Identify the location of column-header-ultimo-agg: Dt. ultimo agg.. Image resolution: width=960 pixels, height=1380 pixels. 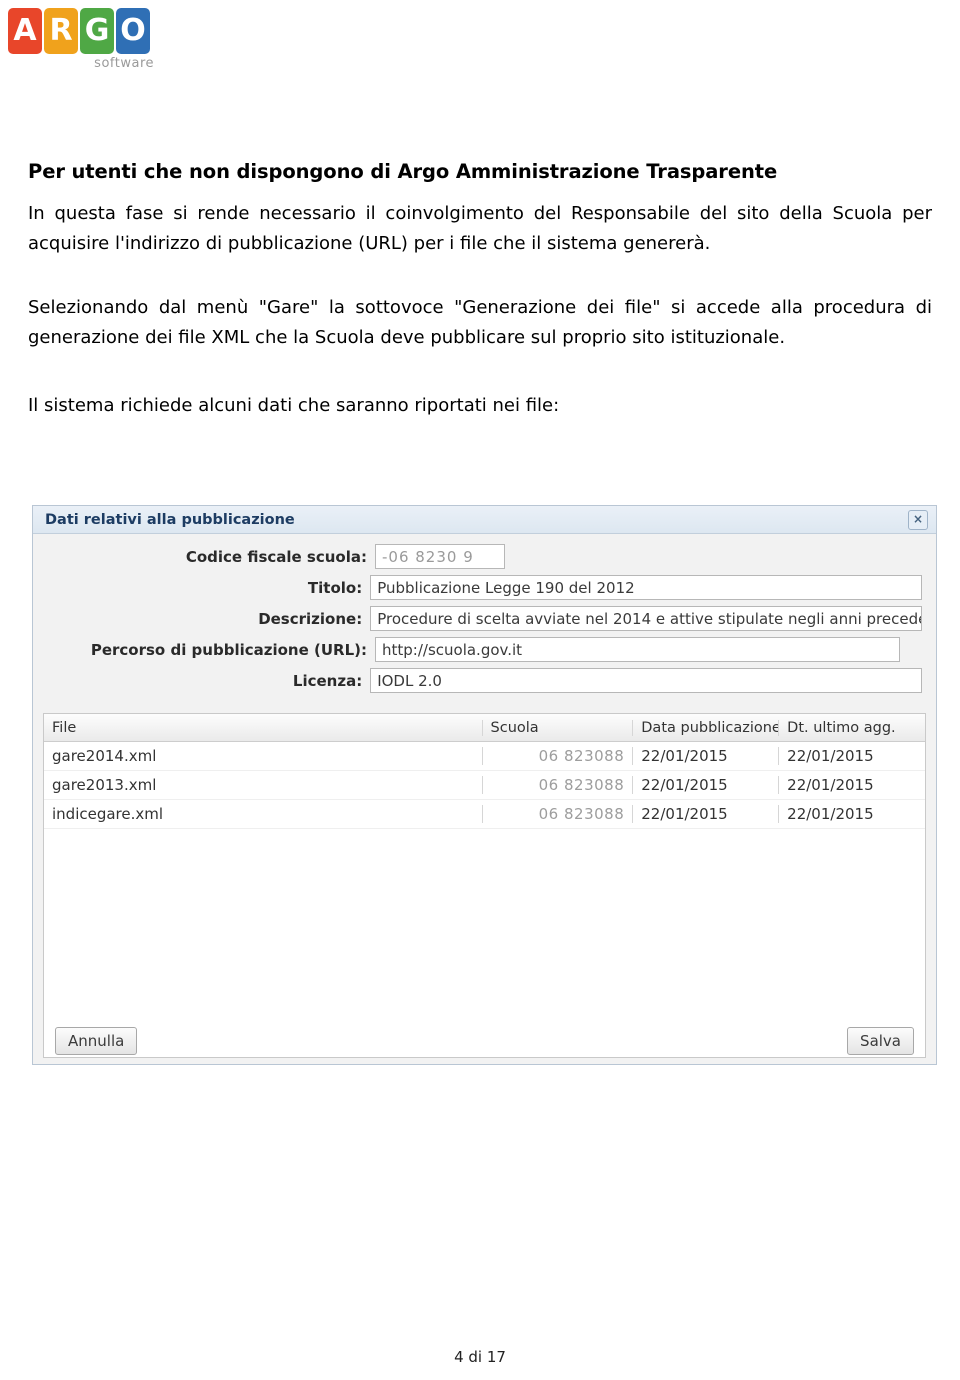
(852, 728).